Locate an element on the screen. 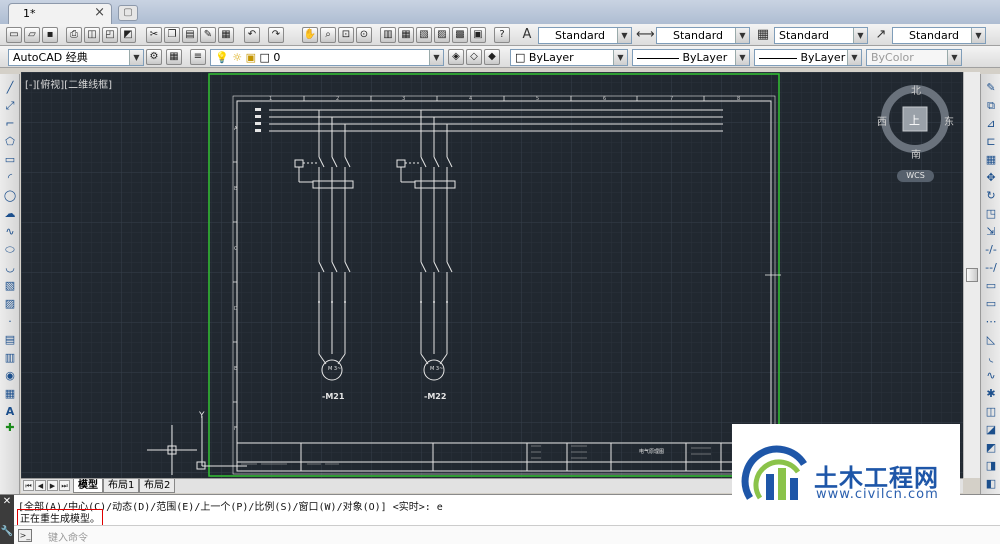 Image resolution: width=1000 pixels, height=544 pixels. redo-icon: ↷ is located at coordinates (276, 35).